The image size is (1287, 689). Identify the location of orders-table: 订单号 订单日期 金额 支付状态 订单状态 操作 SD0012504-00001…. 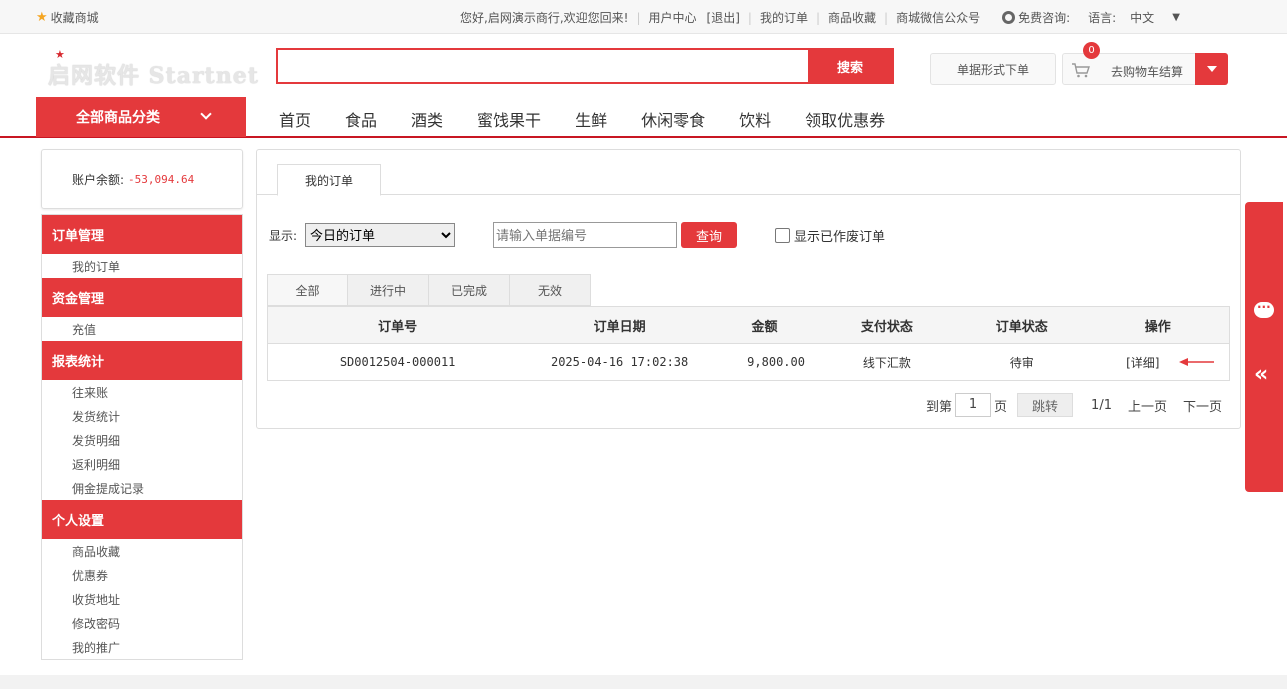
(748, 343).